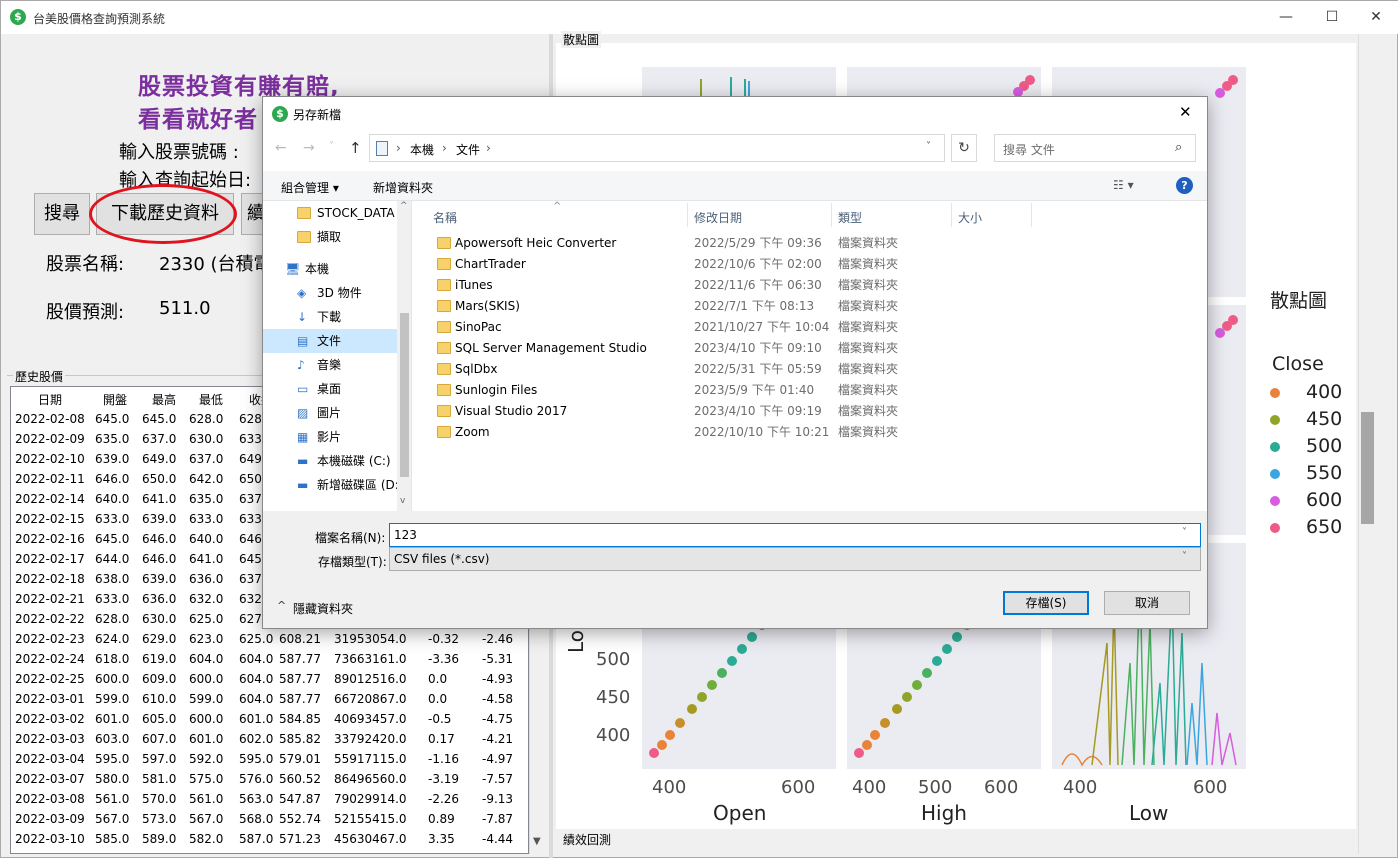 Image resolution: width=1398 pixels, height=858 pixels. Describe the element at coordinates (1332, 17) in the screenshot. I see `maximize-button: ☐` at that location.